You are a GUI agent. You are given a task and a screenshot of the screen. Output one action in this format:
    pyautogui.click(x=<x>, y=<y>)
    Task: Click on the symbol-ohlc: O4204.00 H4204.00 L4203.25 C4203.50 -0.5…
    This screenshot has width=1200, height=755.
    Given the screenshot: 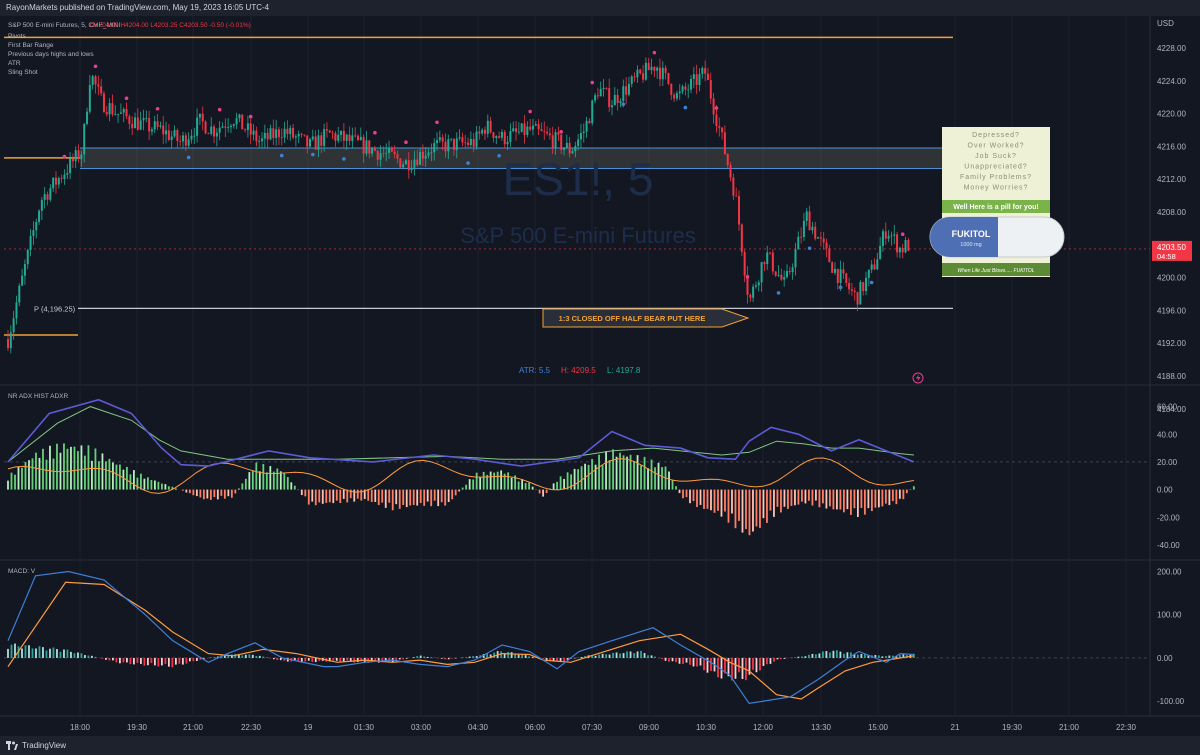 What is the action you would take?
    pyautogui.click(x=170, y=25)
    